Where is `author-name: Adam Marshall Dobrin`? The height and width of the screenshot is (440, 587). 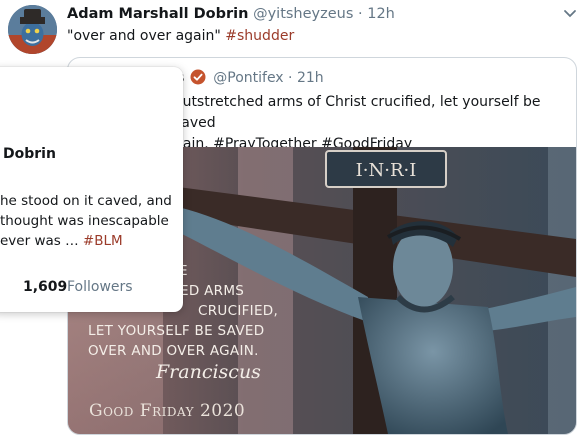
author-name: Adam Marshall Dobrin is located at coordinates (157, 14).